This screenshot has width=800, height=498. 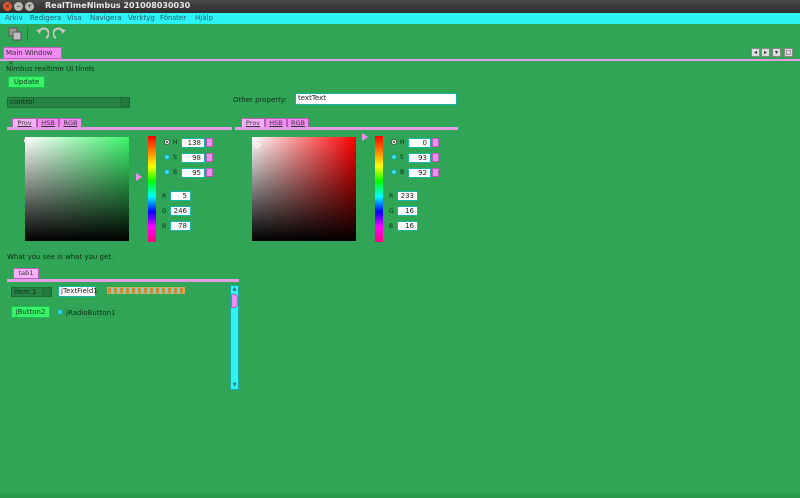 I want to click on radio-h-left, so click(x=167, y=142).